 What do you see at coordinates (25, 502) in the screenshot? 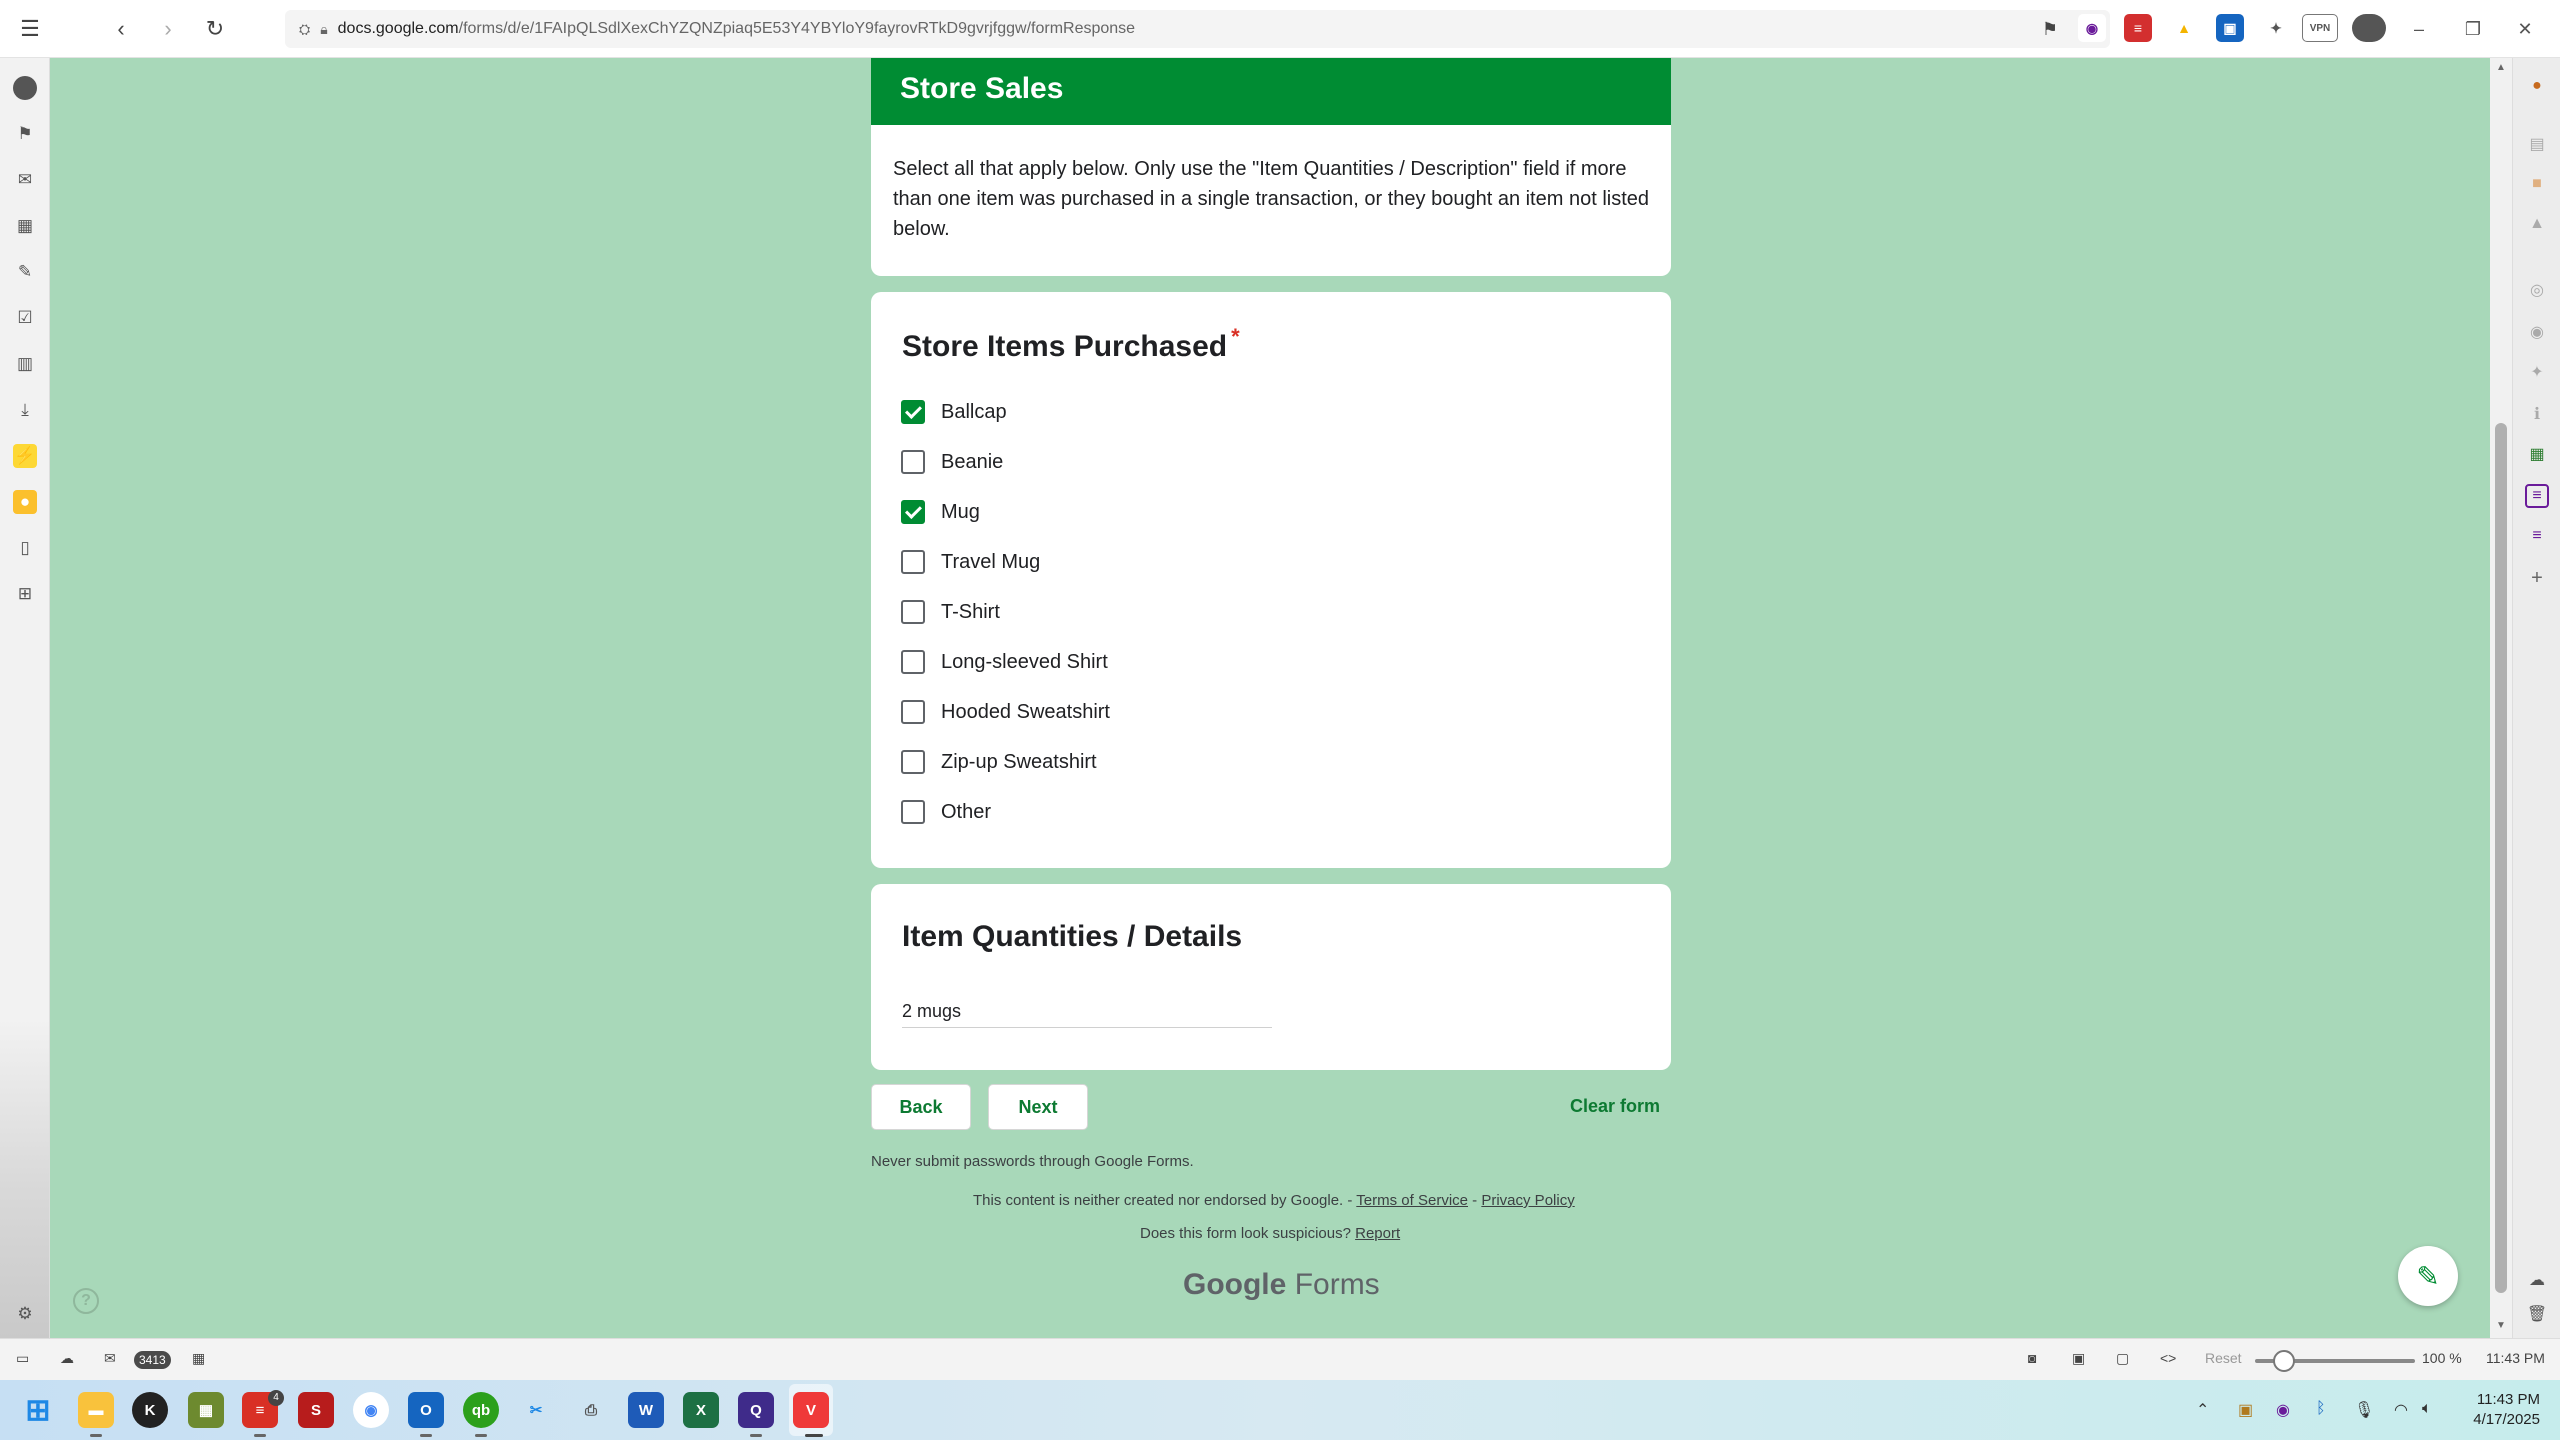
I see `keep-panel-icon: ●` at bounding box center [25, 502].